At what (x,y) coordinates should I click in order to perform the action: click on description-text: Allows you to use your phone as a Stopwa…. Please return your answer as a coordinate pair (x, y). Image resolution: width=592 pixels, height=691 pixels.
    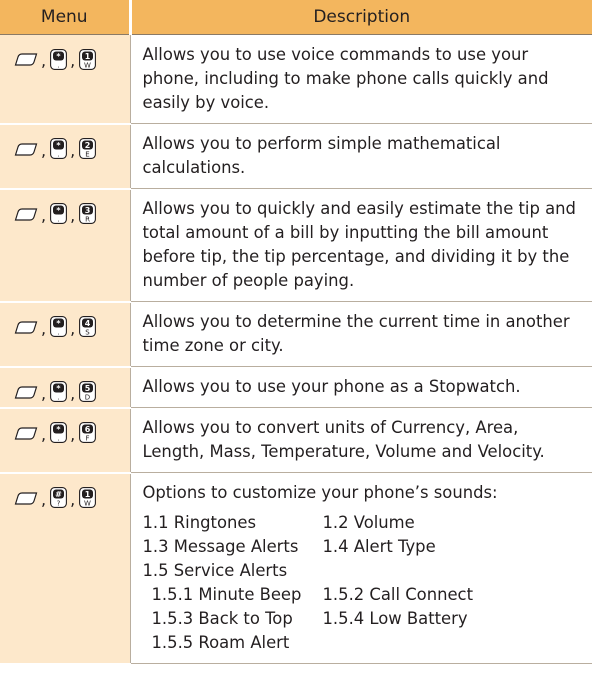
    Looking at the image, I should click on (331, 386).